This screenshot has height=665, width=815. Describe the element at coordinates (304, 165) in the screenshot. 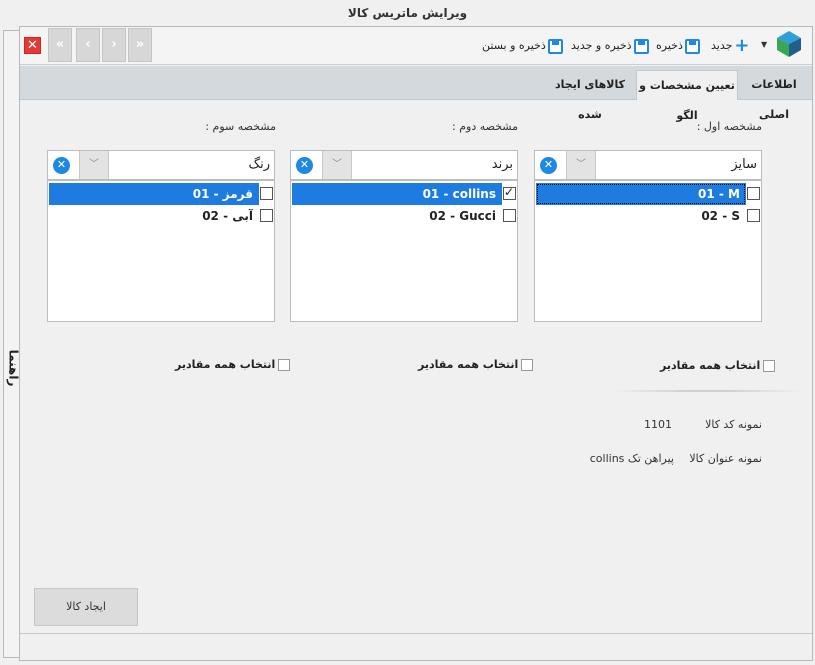

I see `spec2-clear-icon: ✕` at that location.